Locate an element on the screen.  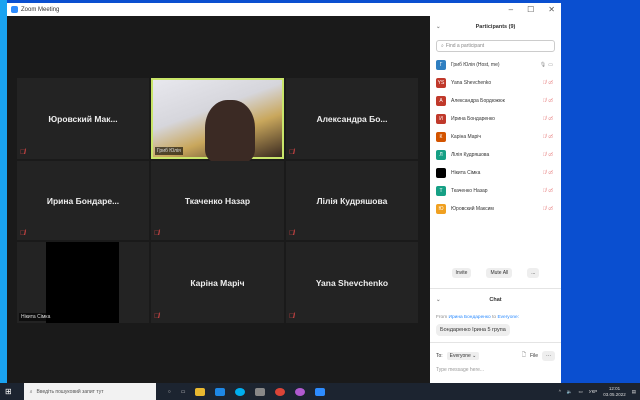
participant-name: Нікита Сімка is located at coordinates (466, 173).